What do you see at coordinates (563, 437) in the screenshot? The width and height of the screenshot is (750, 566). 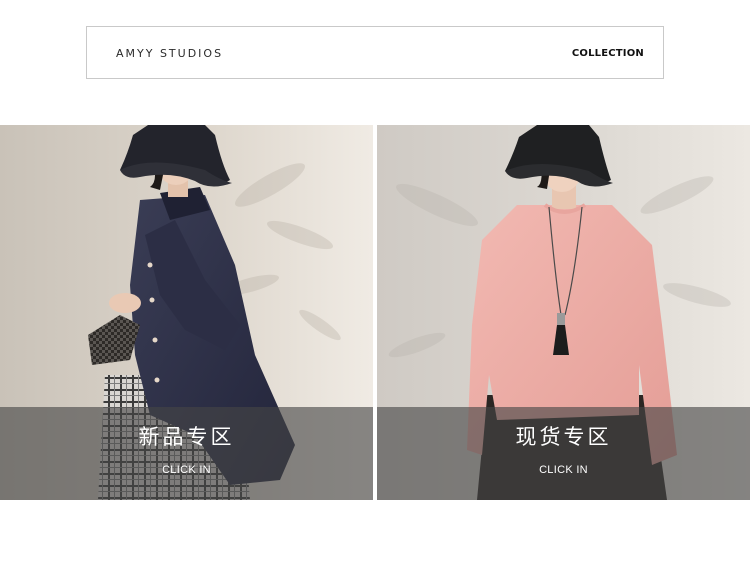 I see `in-stock-title: 现货专区` at bounding box center [563, 437].